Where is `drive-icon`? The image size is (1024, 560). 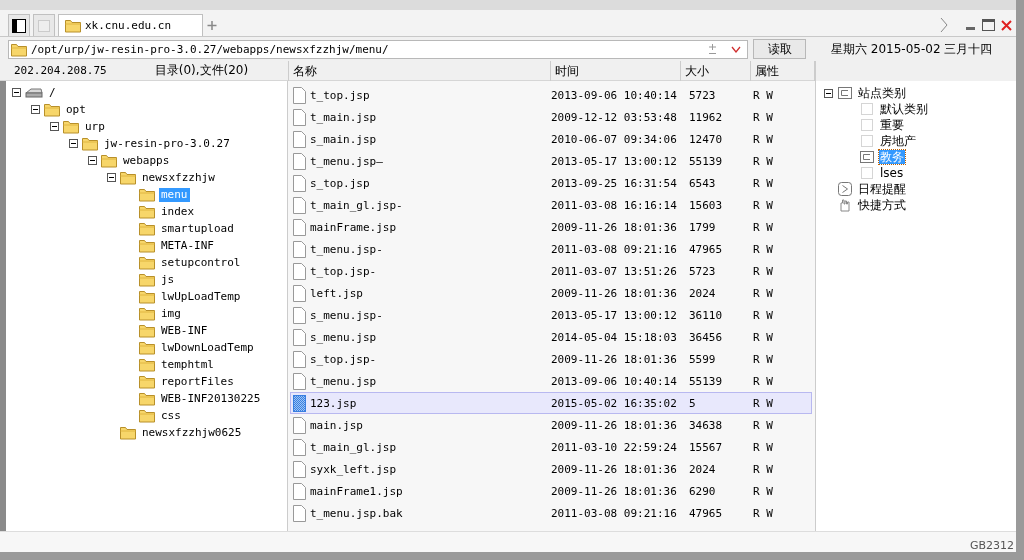
drive-icon is located at coordinates (34, 92).